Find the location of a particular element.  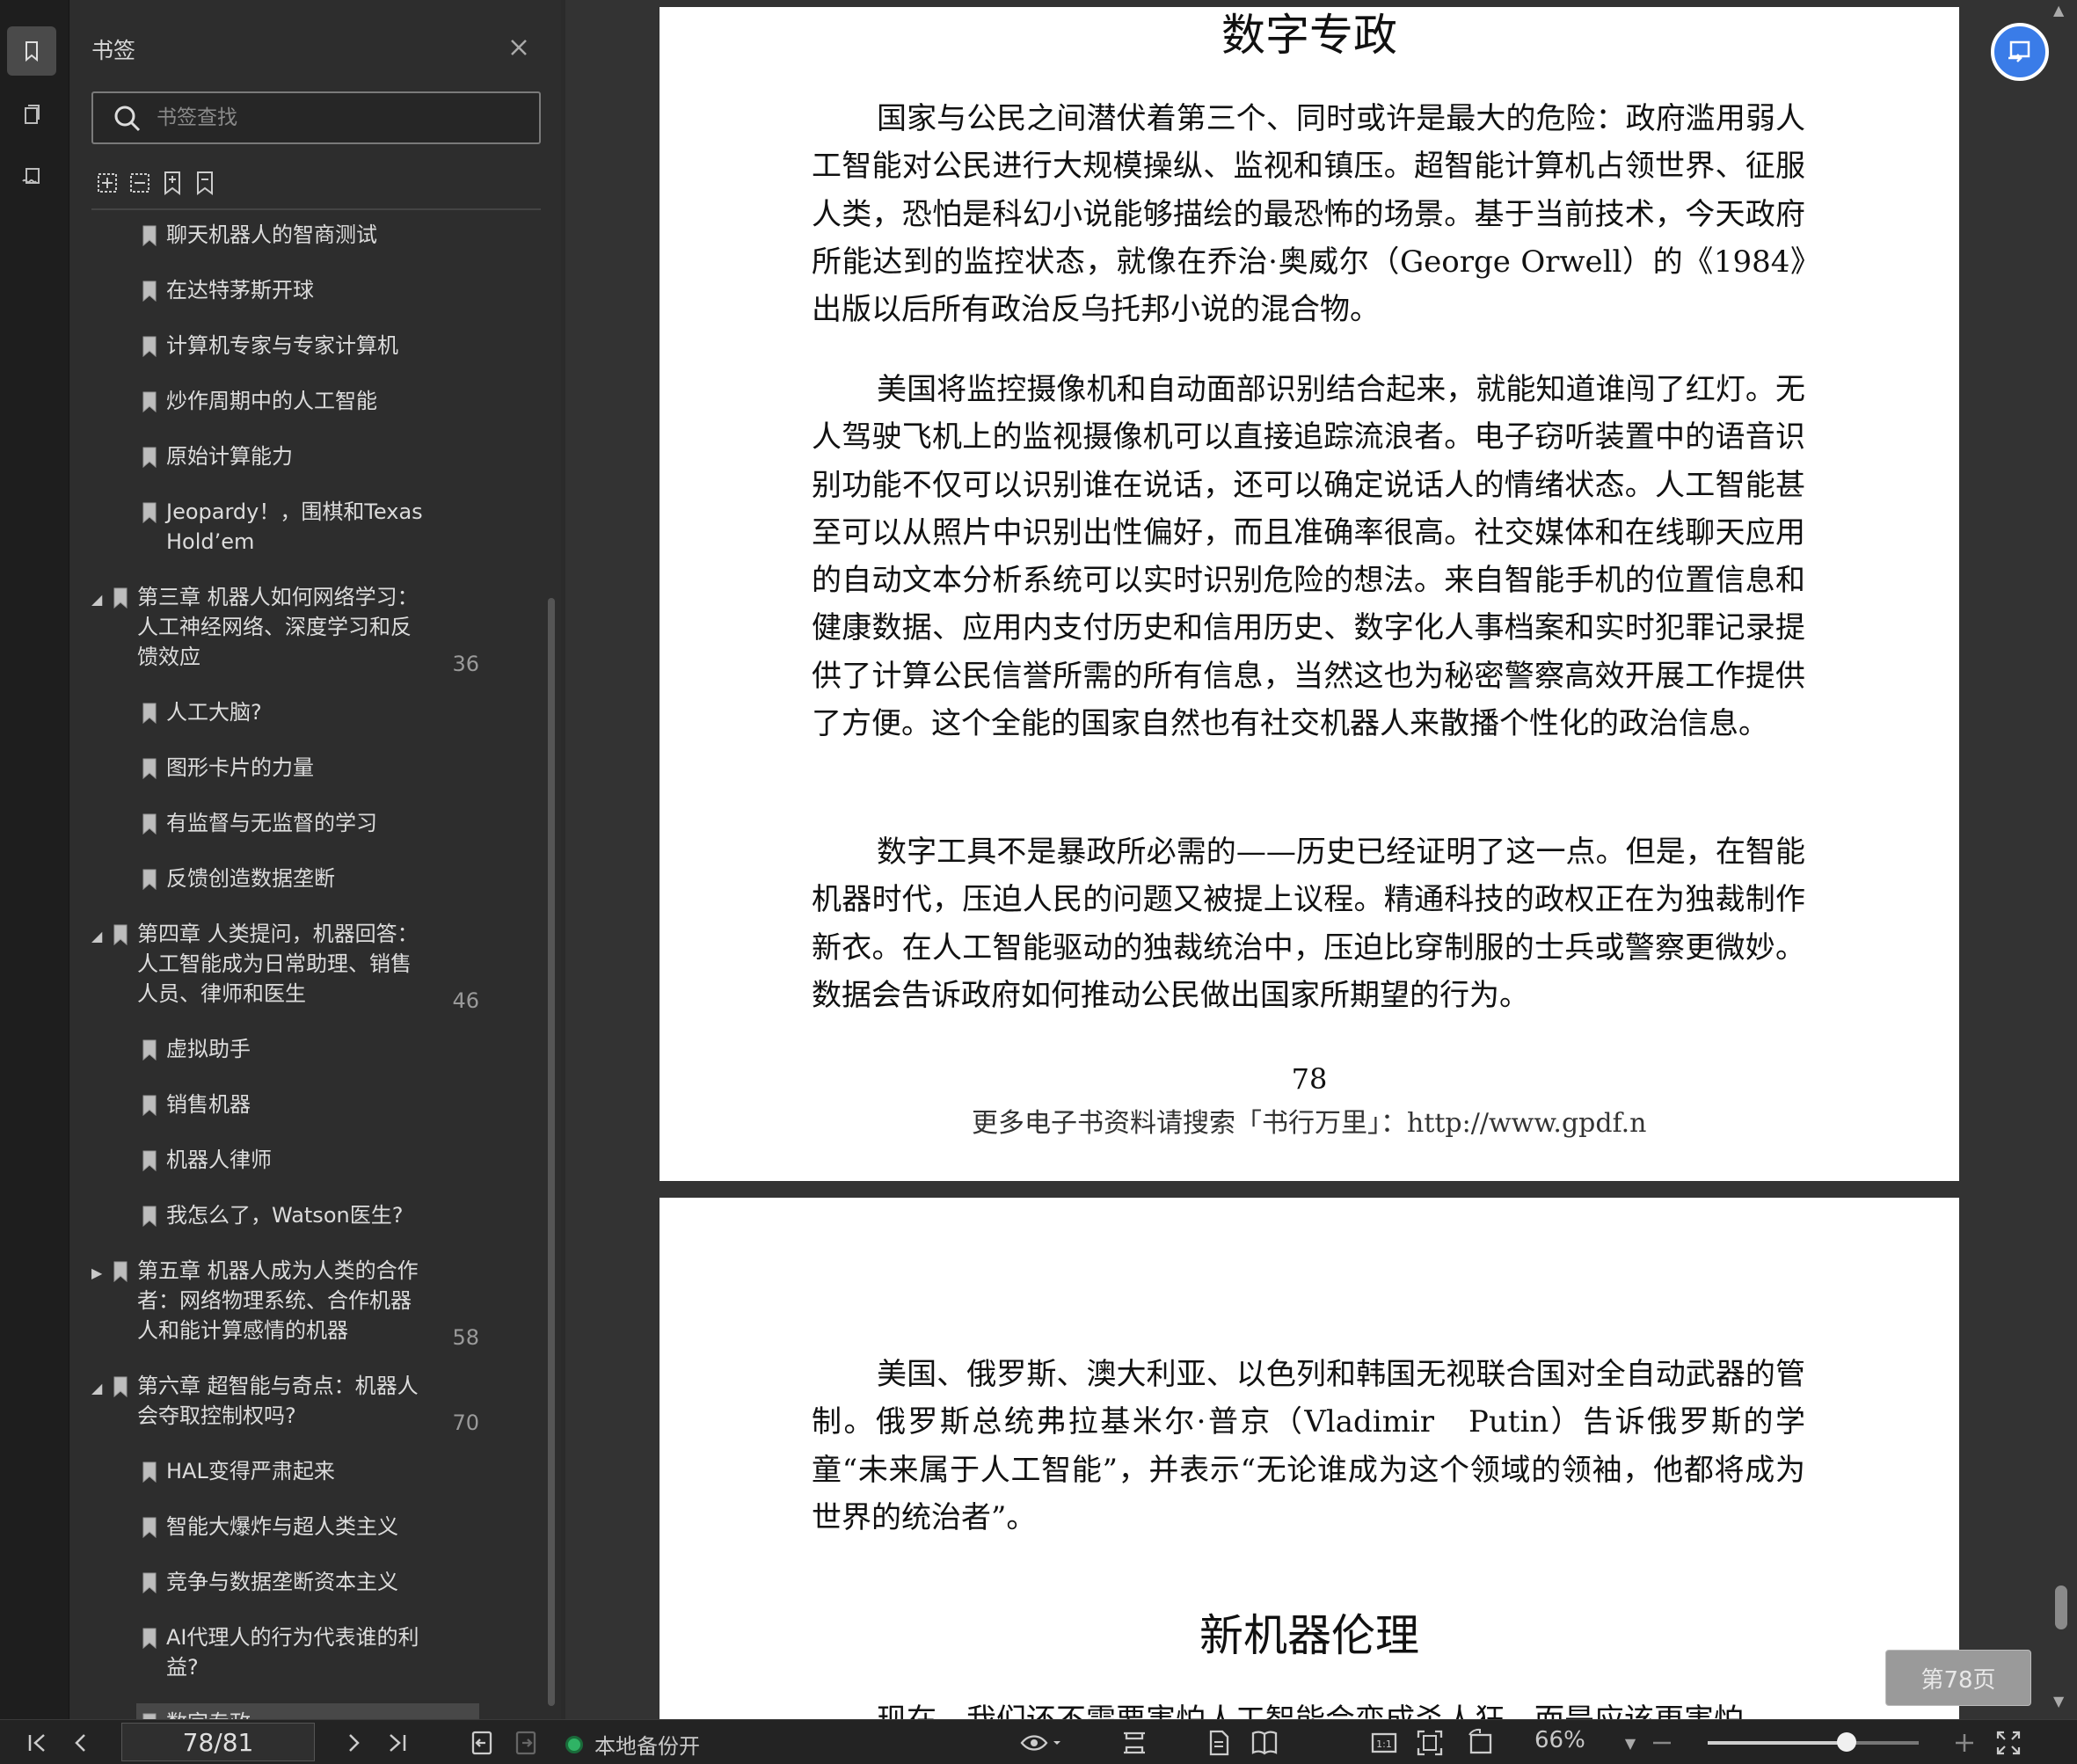

bookmark-item: Jeopardy！，围棋和Texas Hold’em 33 is located at coordinates (307, 532).